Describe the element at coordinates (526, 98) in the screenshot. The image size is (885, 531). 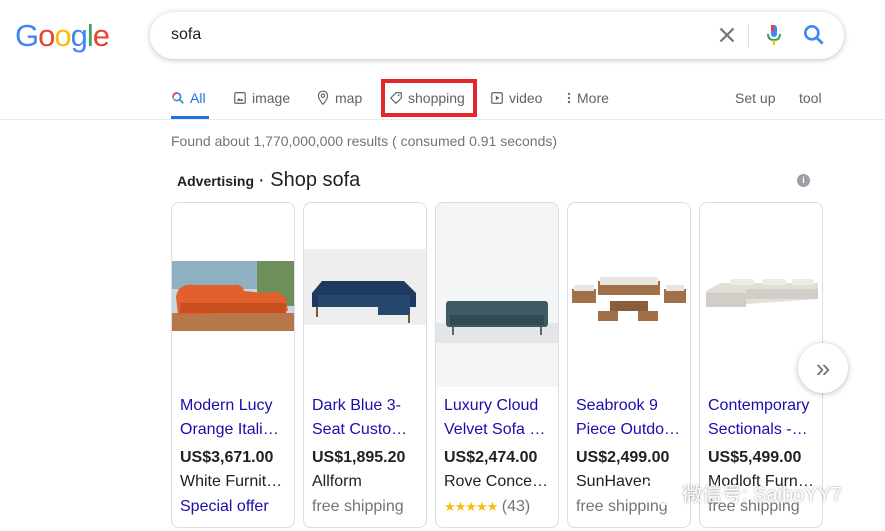
I see `tab-label: video` at that location.